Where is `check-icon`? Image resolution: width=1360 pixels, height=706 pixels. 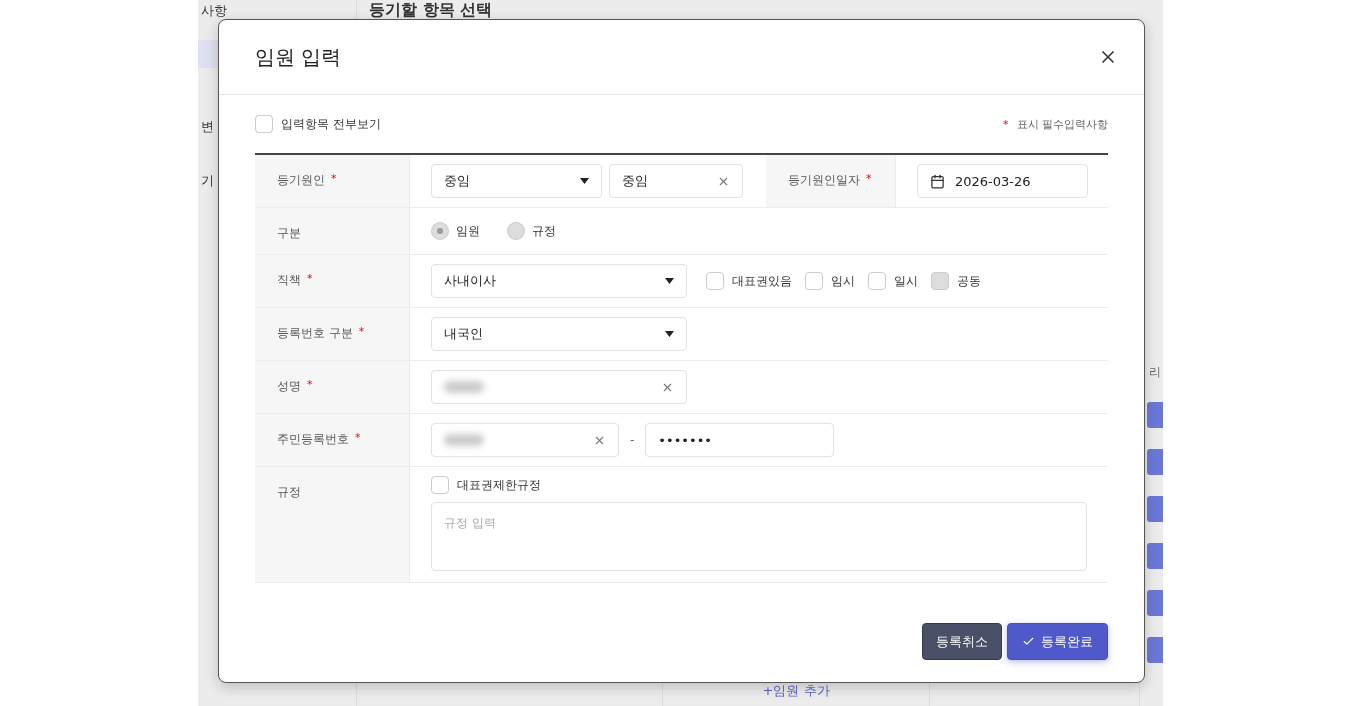 check-icon is located at coordinates (1028, 641).